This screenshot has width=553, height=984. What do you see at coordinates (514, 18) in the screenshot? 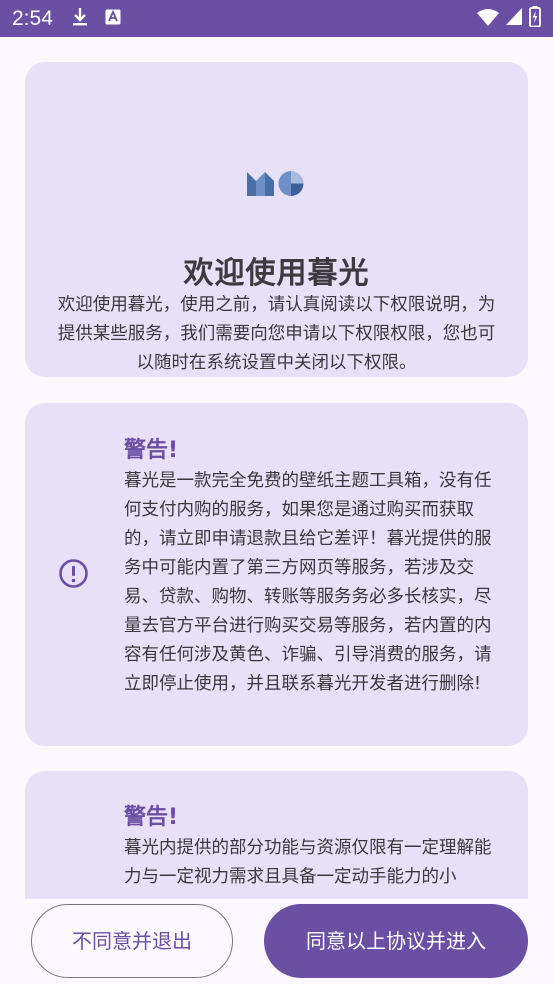
I see `signal-icon` at bounding box center [514, 18].